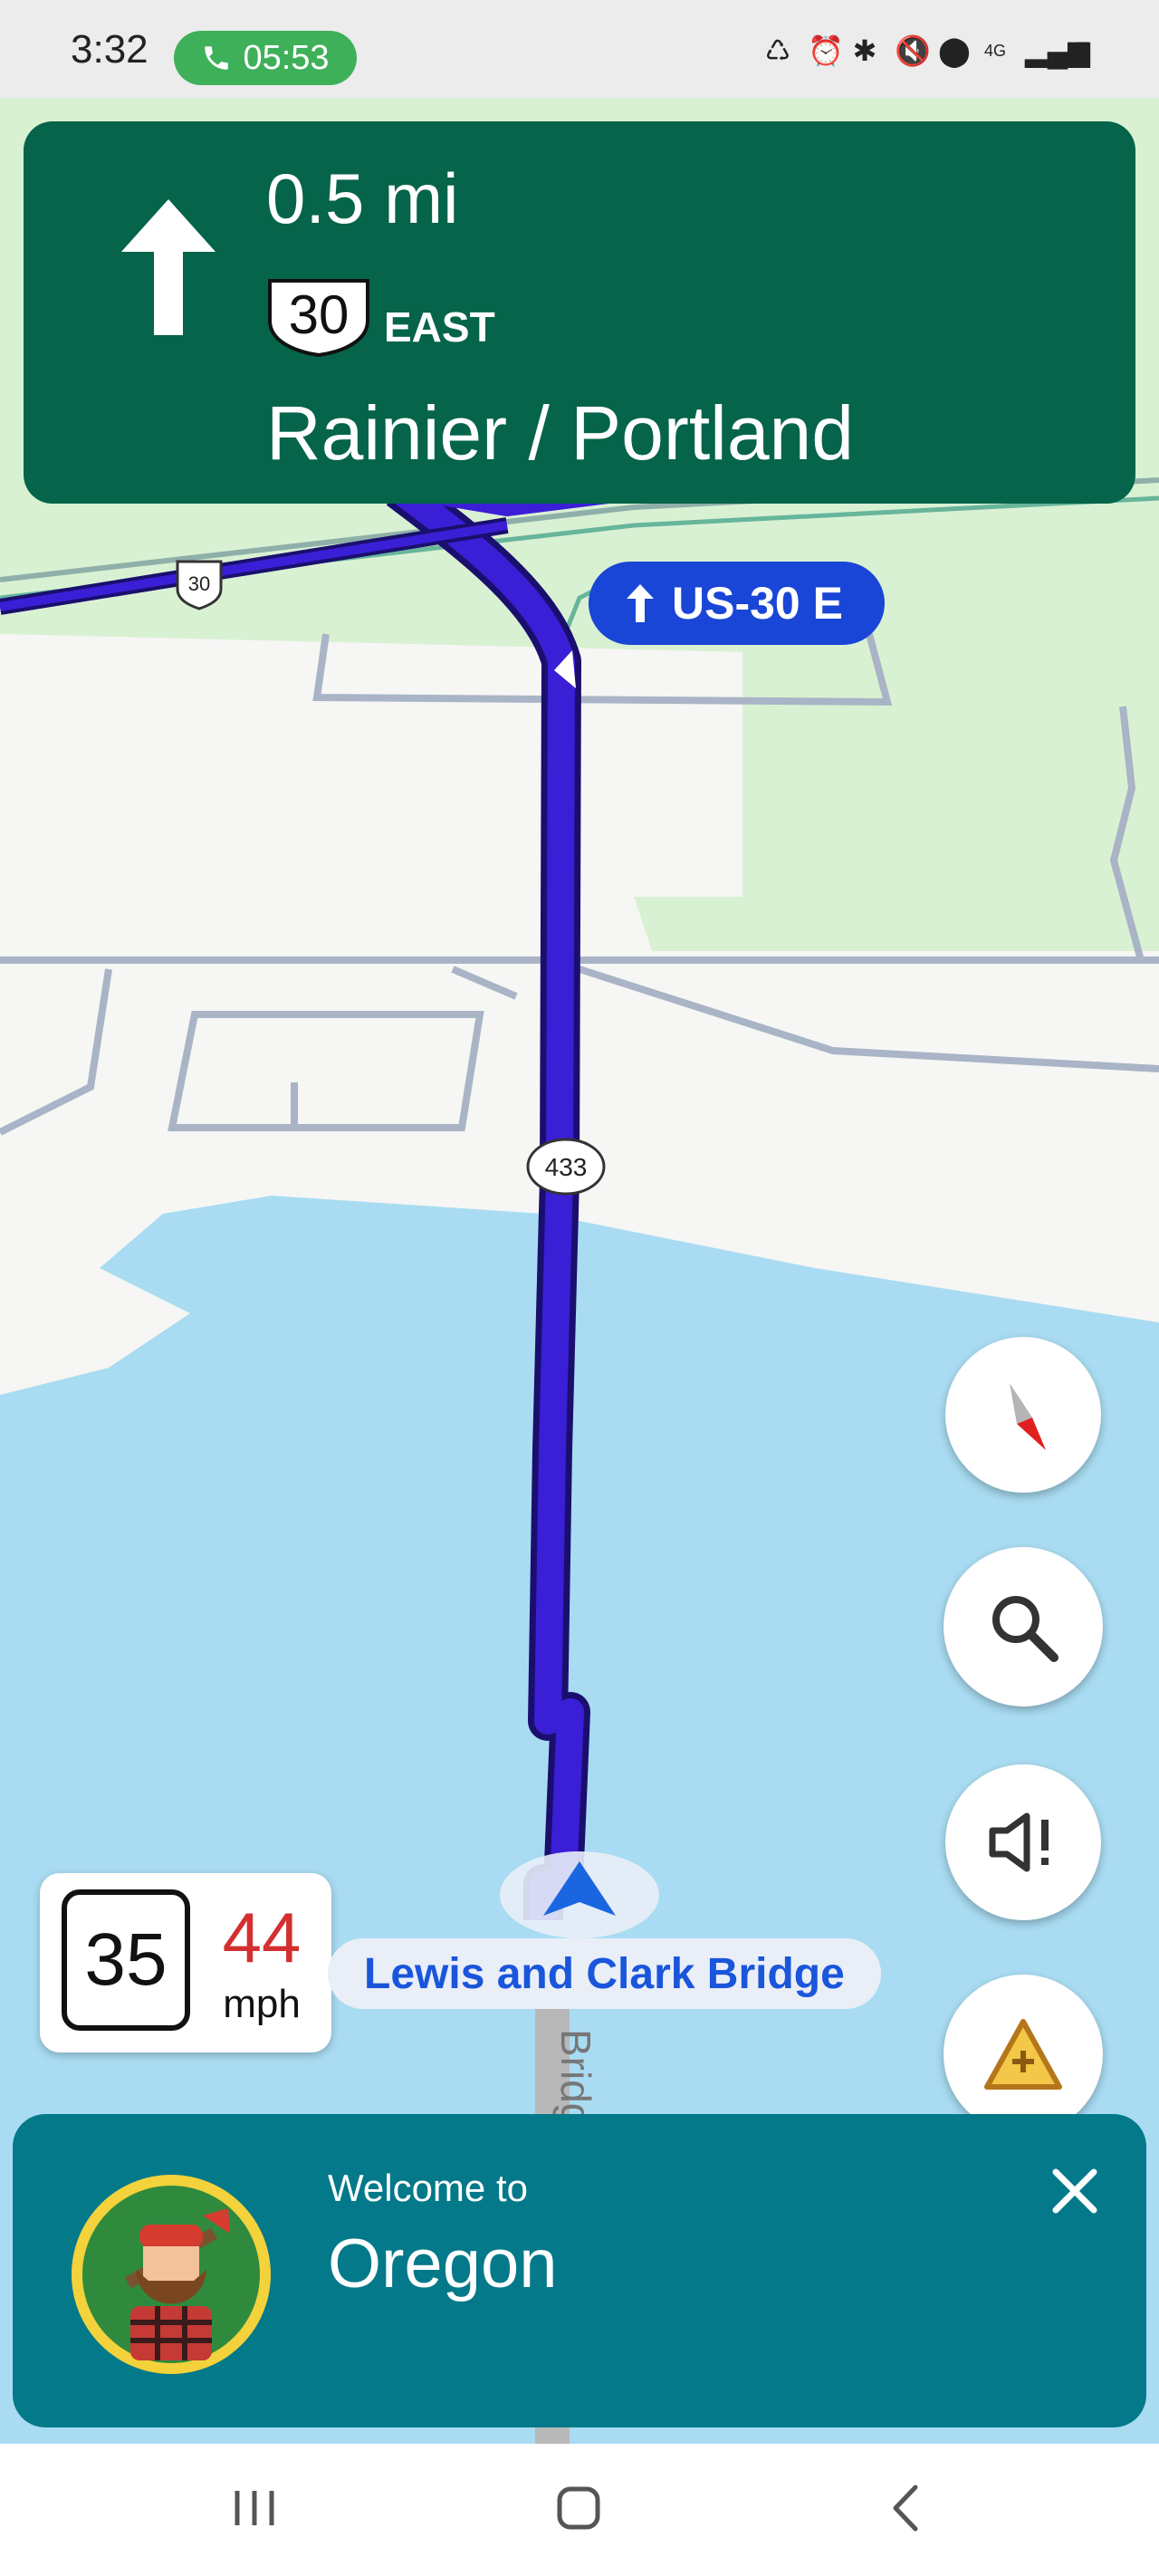  I want to click on status-icons: ♺ ⏰ ✱ 🔇 ⬤ 4G ▂▄▆ ▮, so click(930, 50).